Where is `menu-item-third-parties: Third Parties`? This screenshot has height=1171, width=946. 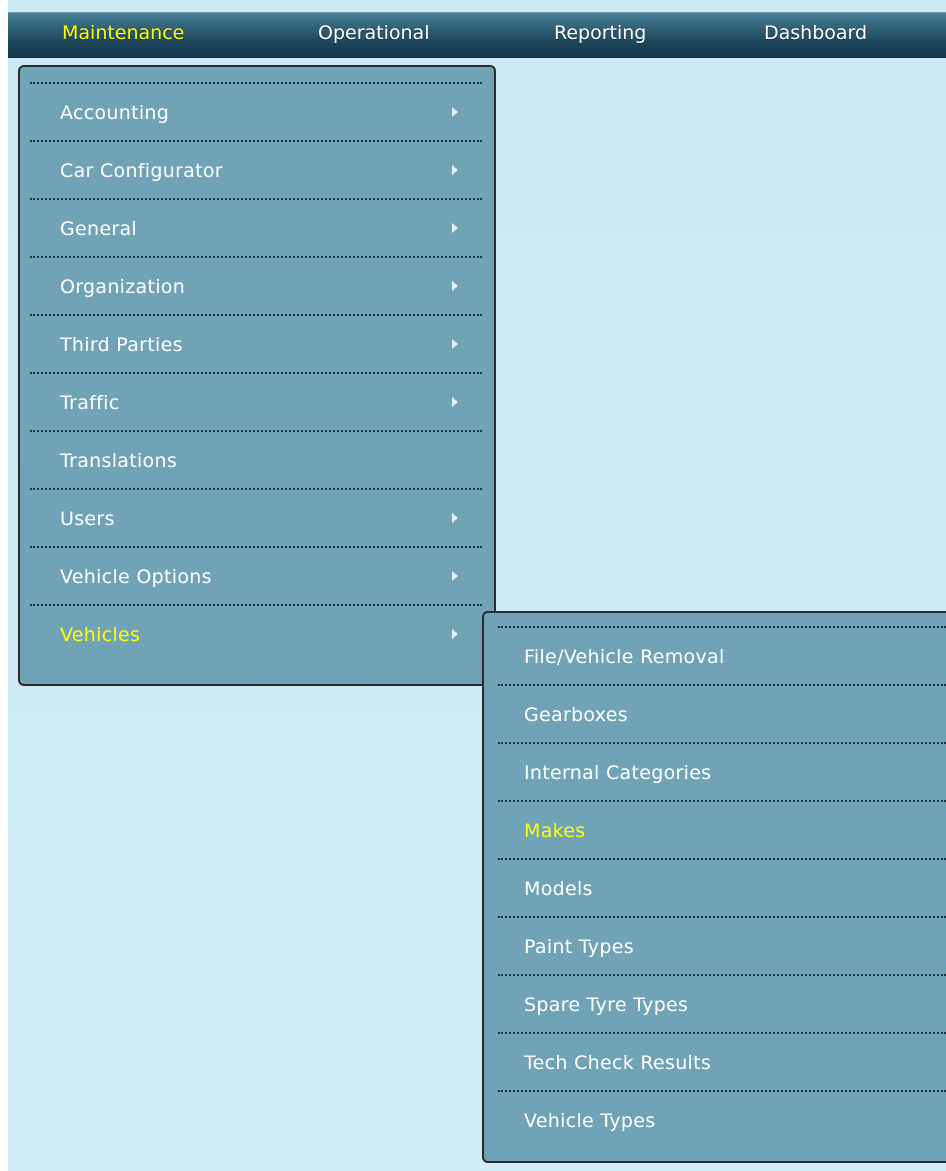 menu-item-third-parties: Third Parties is located at coordinates (256, 343).